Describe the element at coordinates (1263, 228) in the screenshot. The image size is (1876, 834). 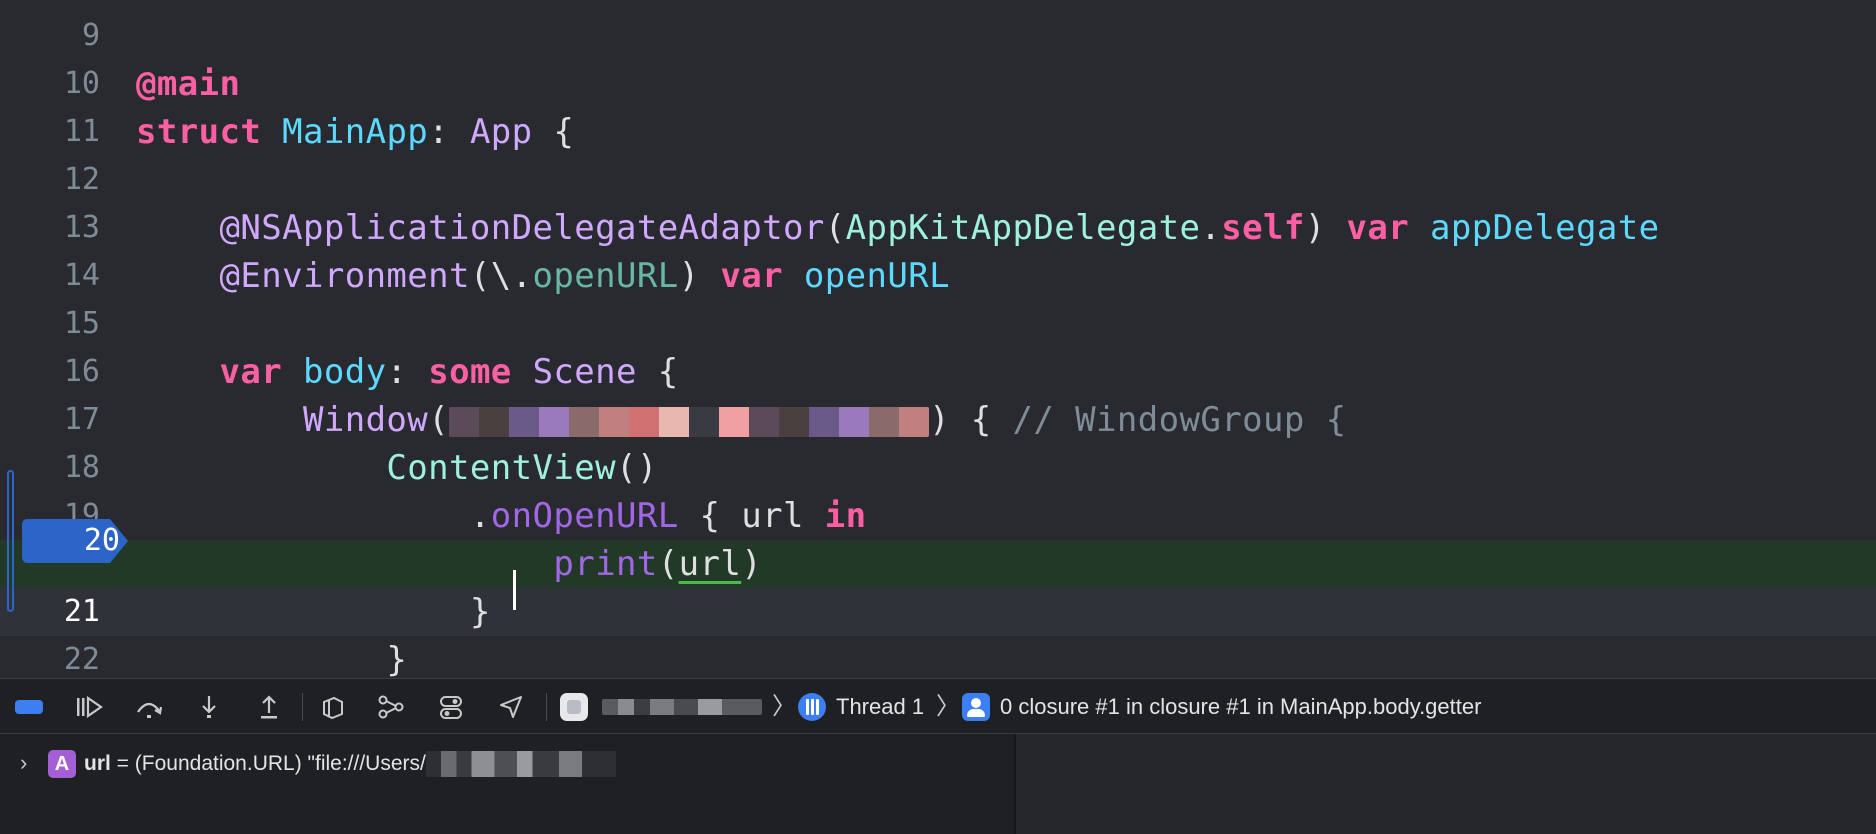
I see `code-token: self` at that location.